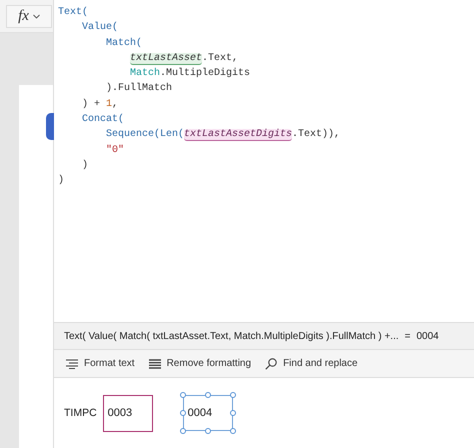 Image resolution: width=474 pixels, height=448 pixels. What do you see at coordinates (200, 363) in the screenshot?
I see `toolbar-button: Remove formatting` at bounding box center [200, 363].